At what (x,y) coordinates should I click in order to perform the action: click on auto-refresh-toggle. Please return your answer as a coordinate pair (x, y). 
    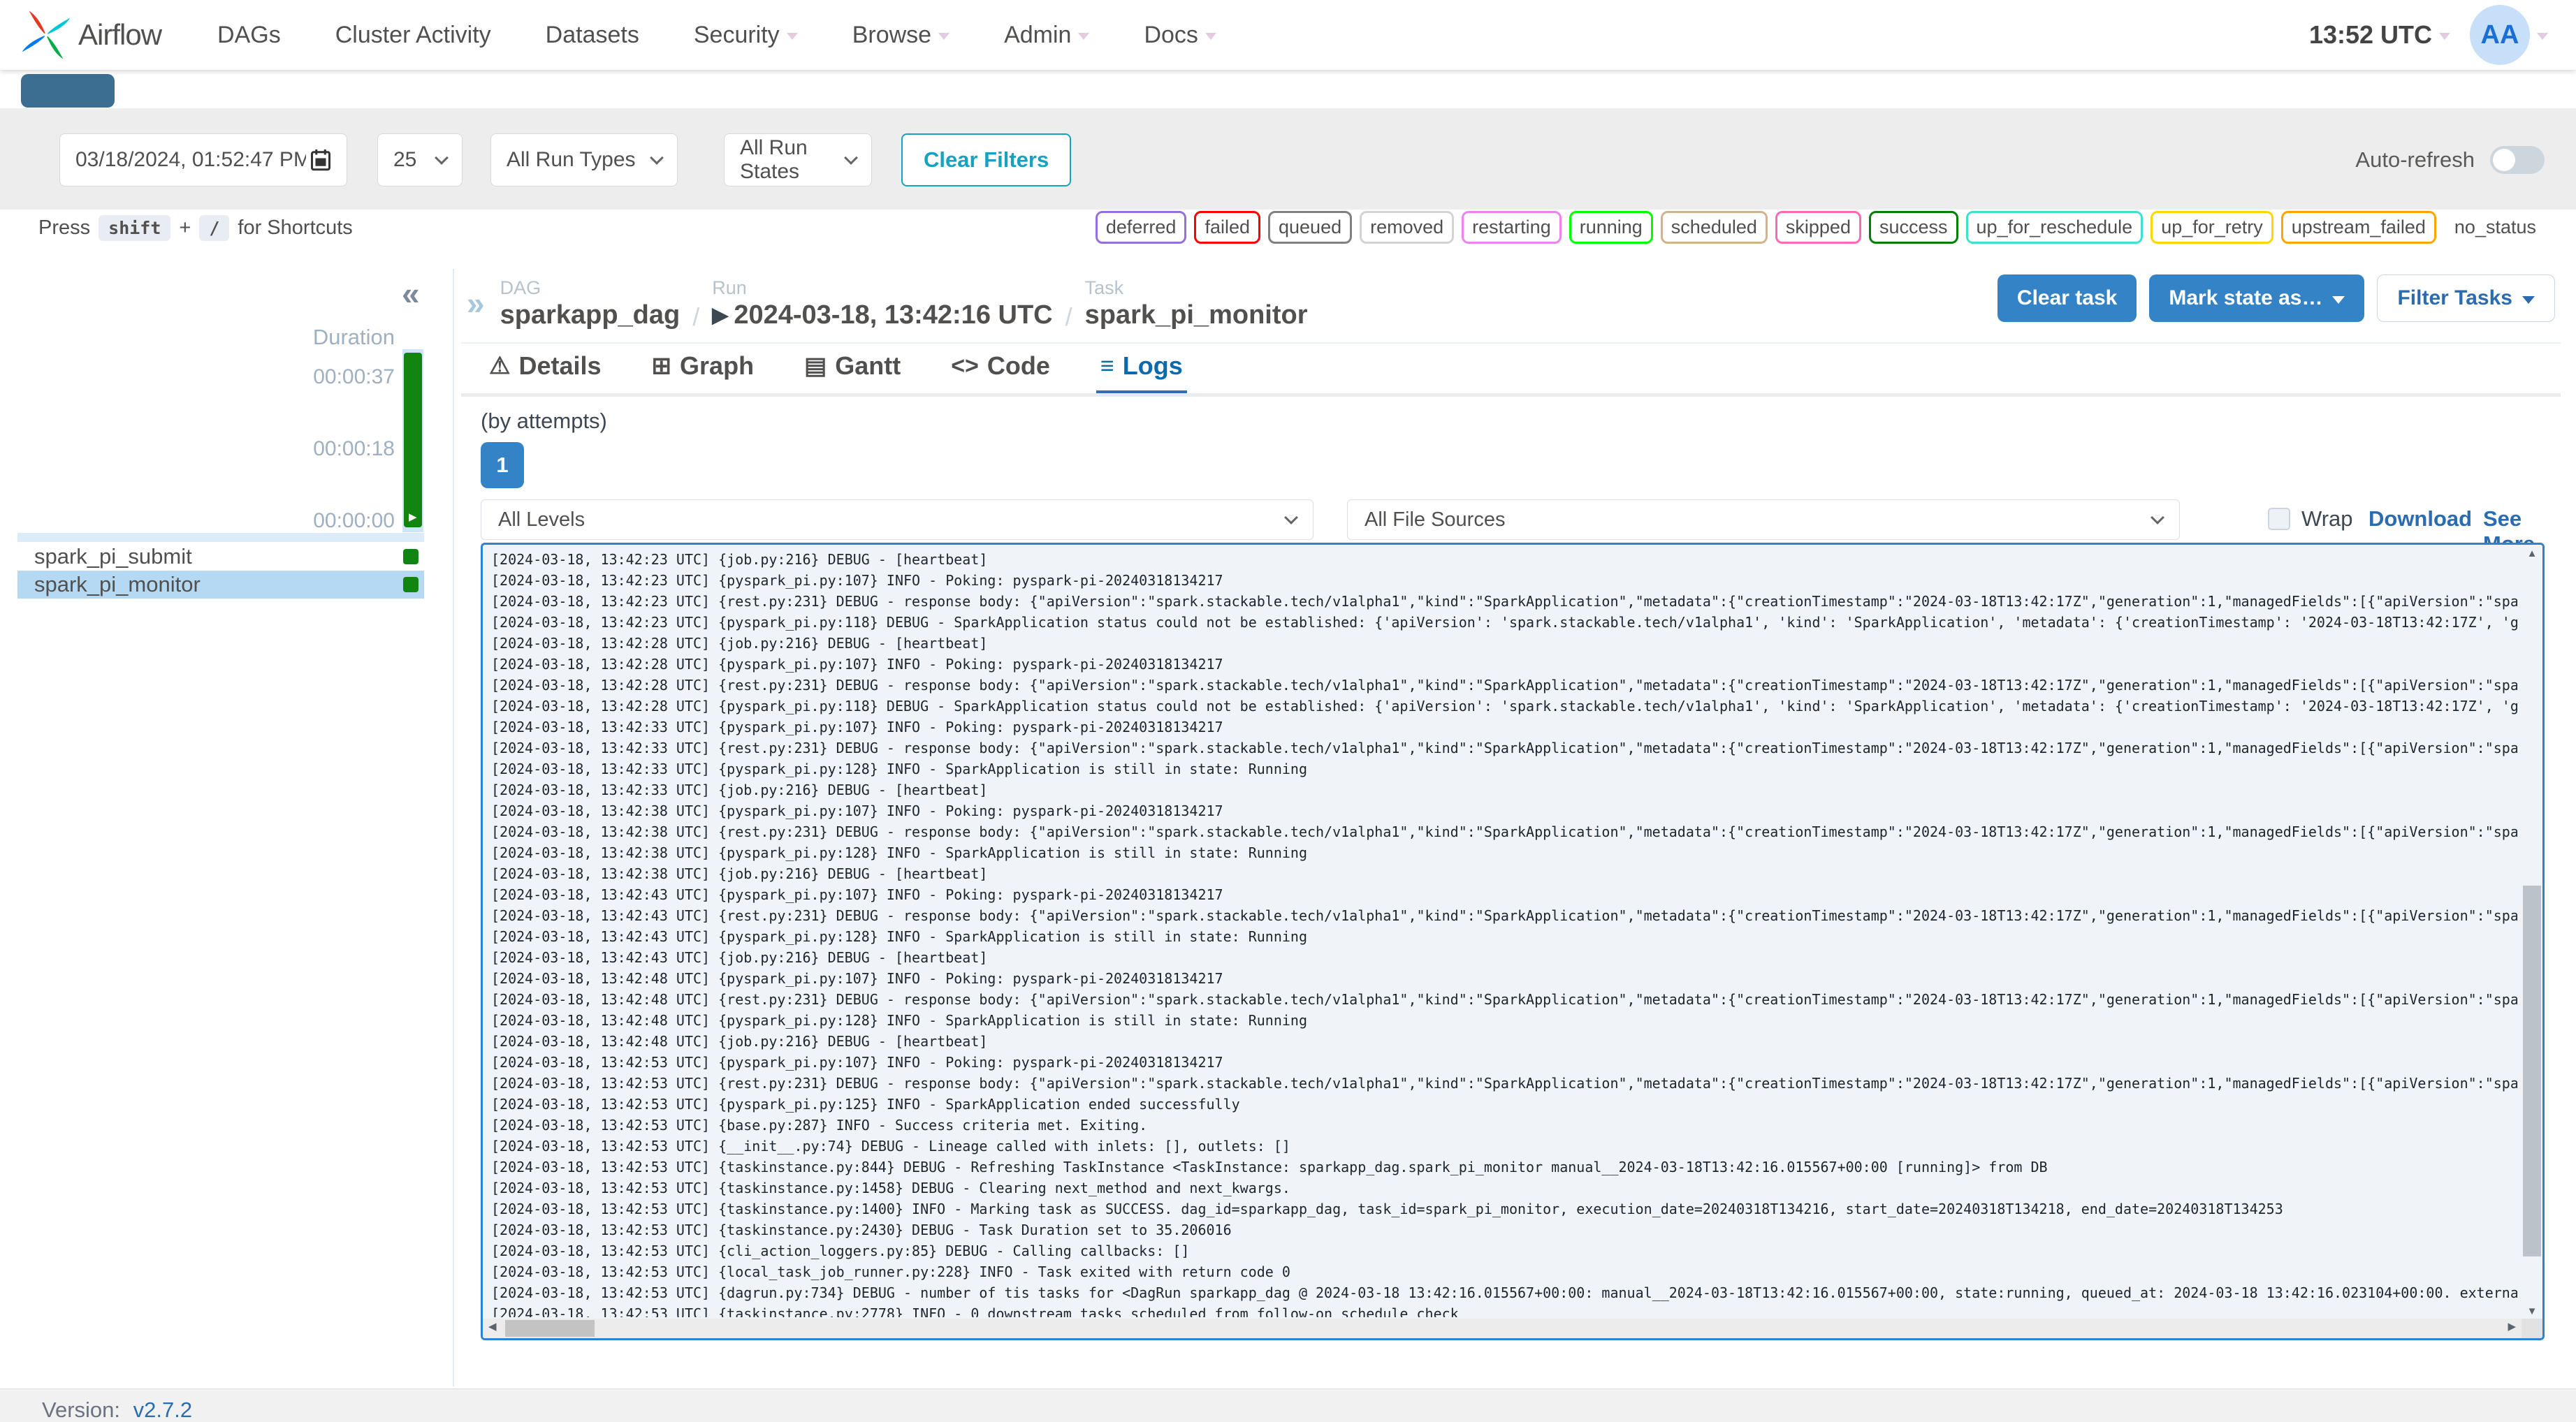
    Looking at the image, I should click on (2517, 160).